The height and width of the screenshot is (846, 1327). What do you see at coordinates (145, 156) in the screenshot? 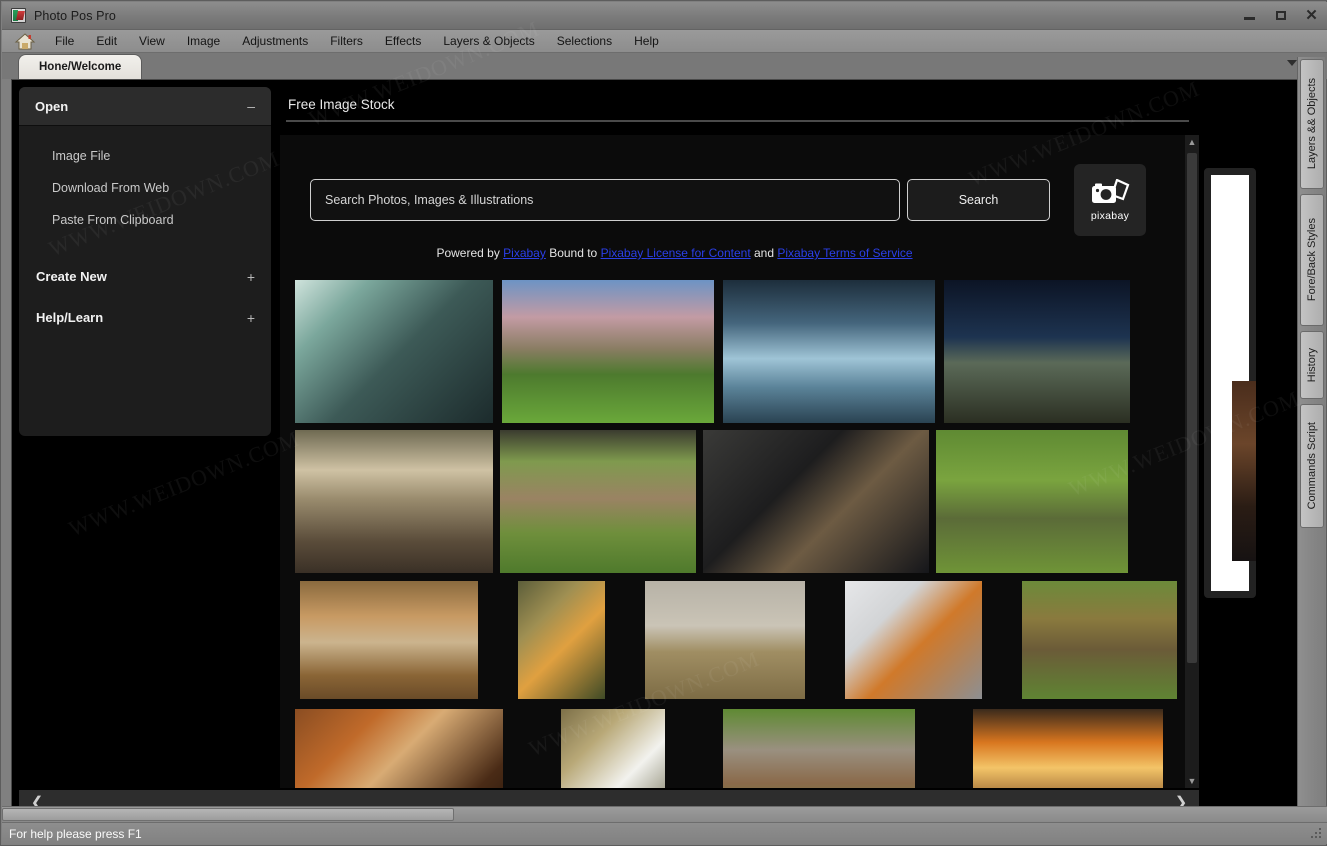
I see `sidebar-item-image-file: Image File` at bounding box center [145, 156].